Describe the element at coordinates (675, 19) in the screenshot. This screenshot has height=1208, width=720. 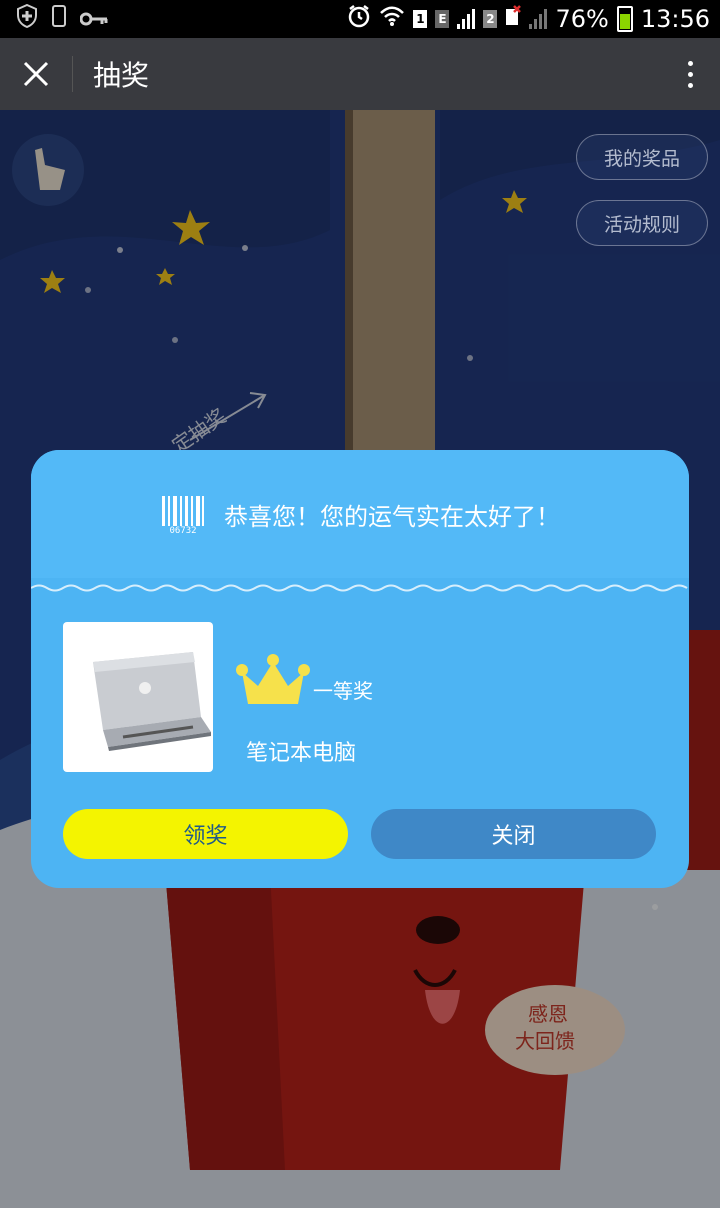
I see `clock: 13:56` at that location.